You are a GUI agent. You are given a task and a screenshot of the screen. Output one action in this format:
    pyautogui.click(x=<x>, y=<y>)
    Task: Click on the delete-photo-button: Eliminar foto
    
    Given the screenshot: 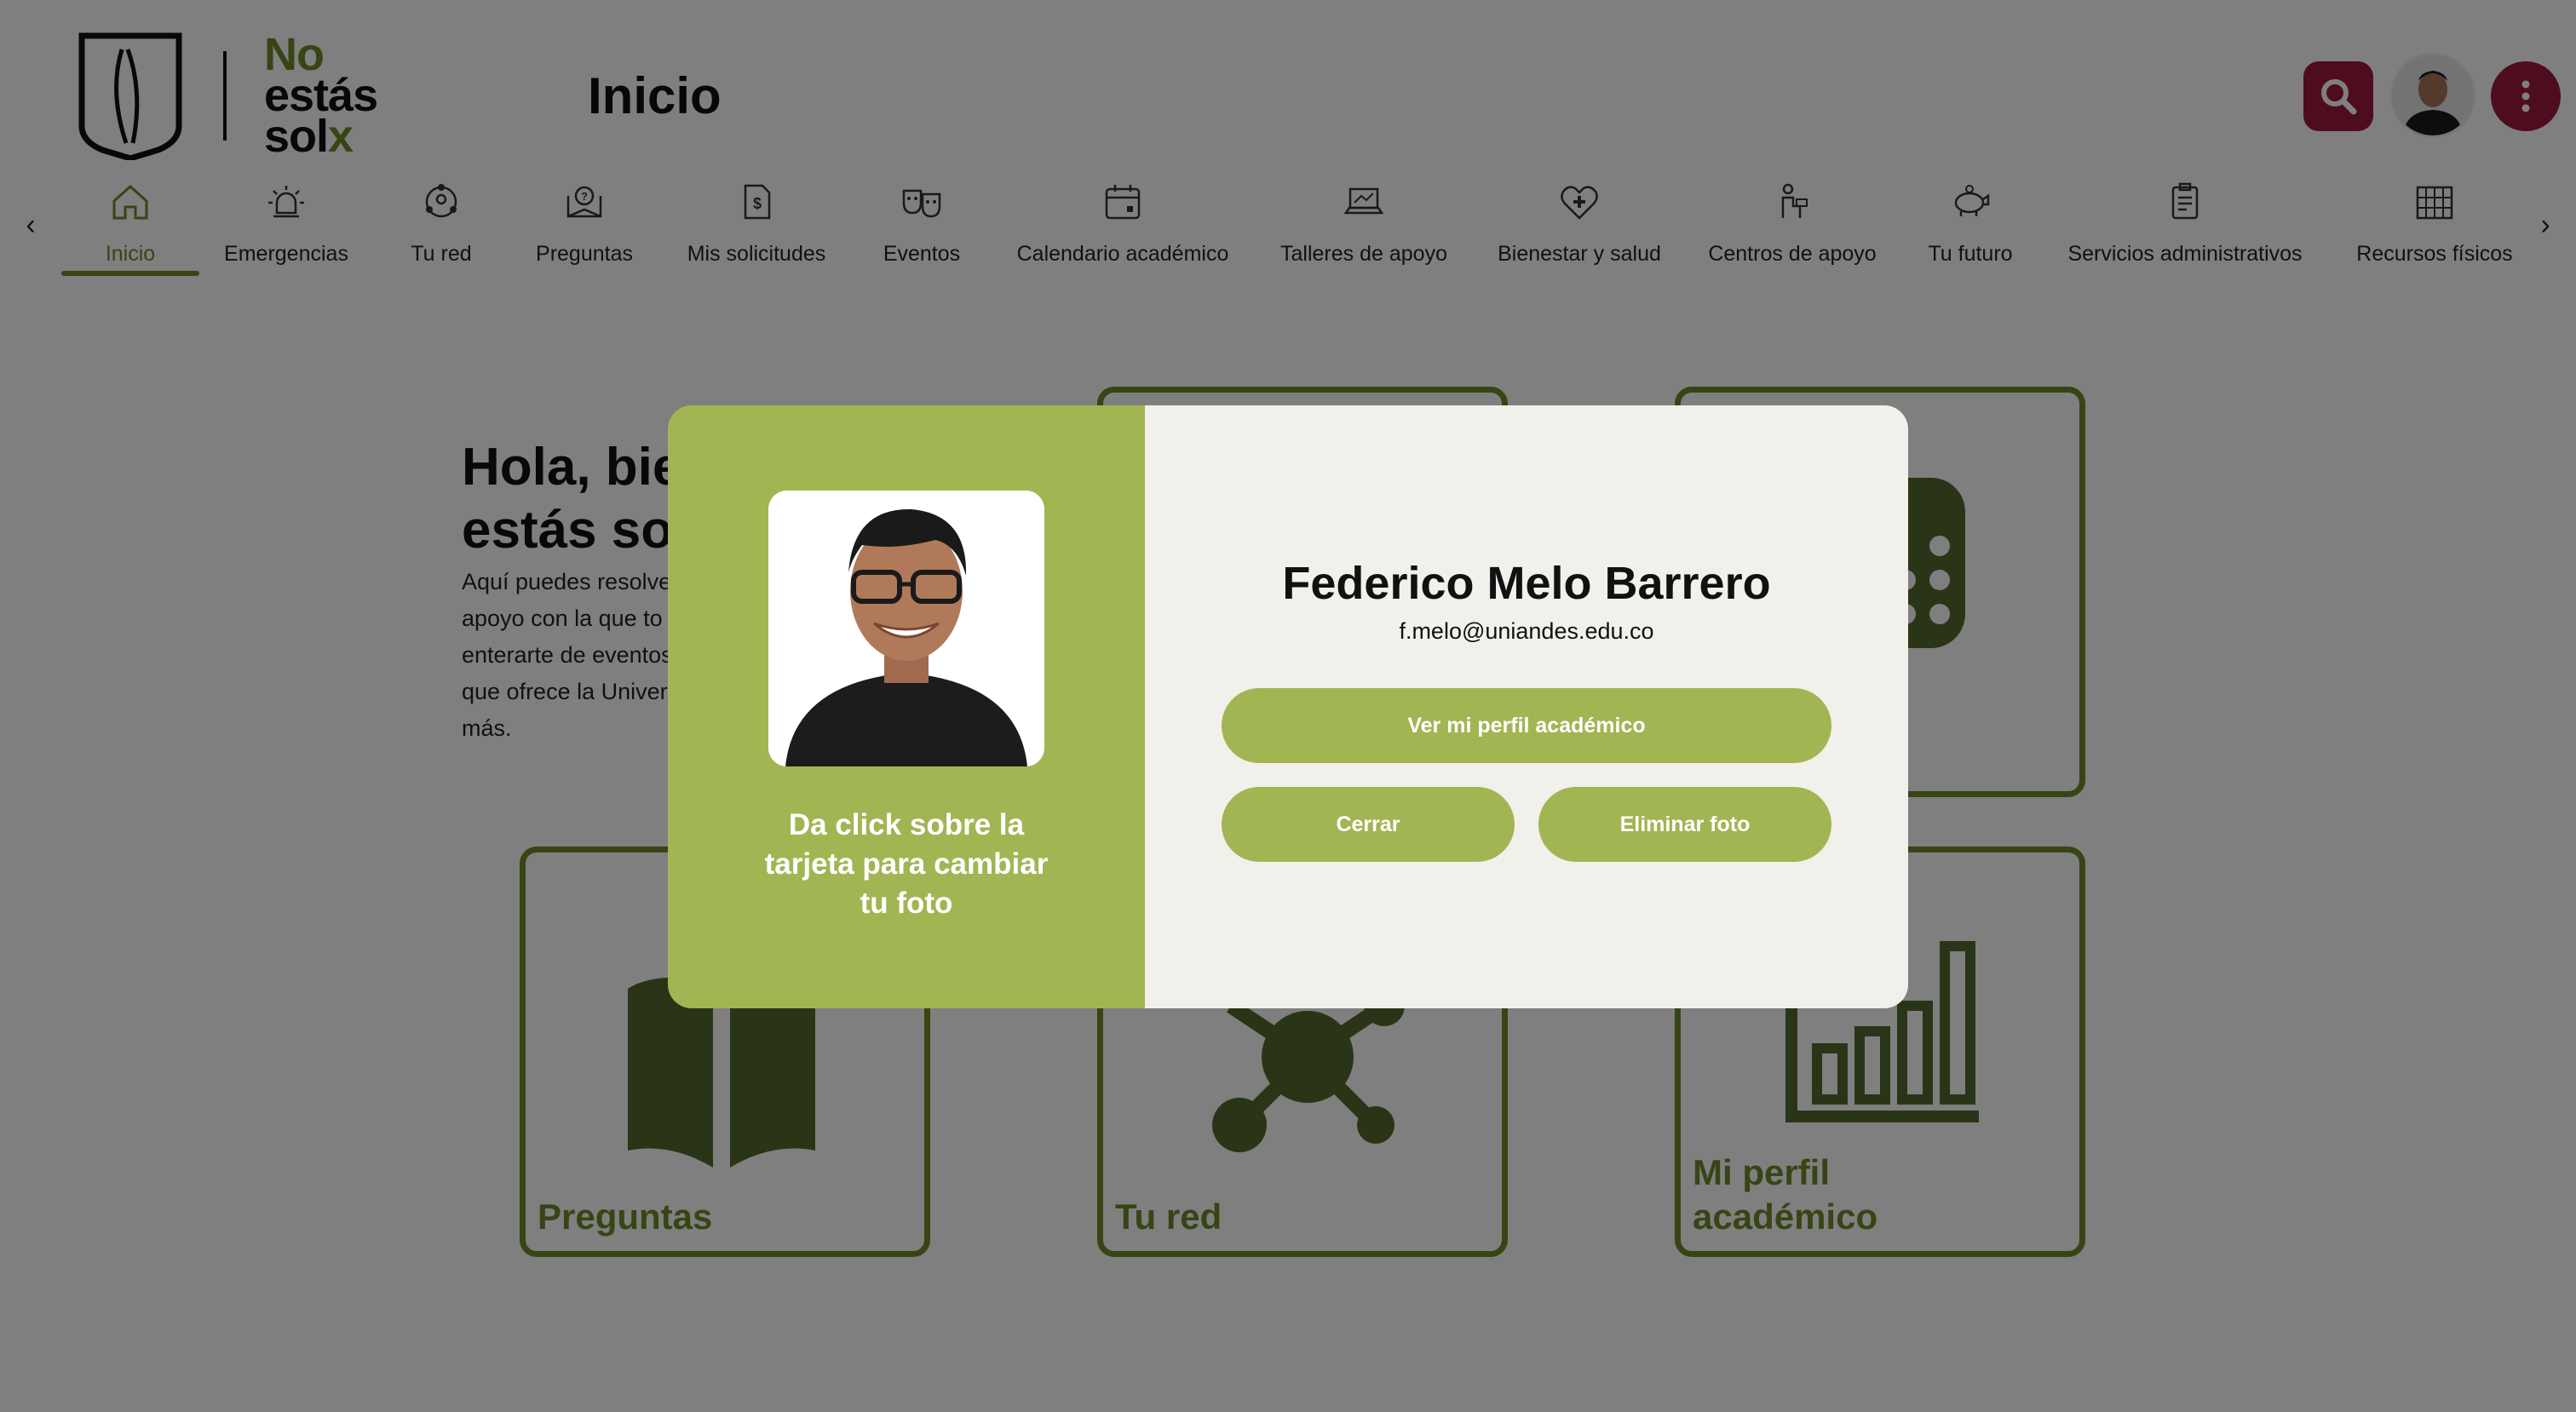 What is the action you would take?
    pyautogui.click(x=1685, y=824)
    